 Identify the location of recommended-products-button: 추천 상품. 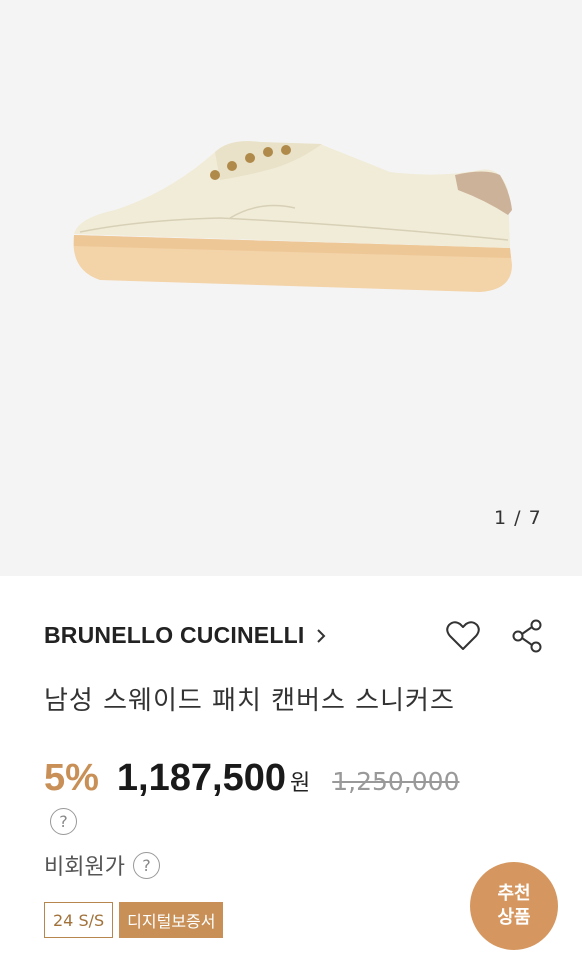
(514, 906).